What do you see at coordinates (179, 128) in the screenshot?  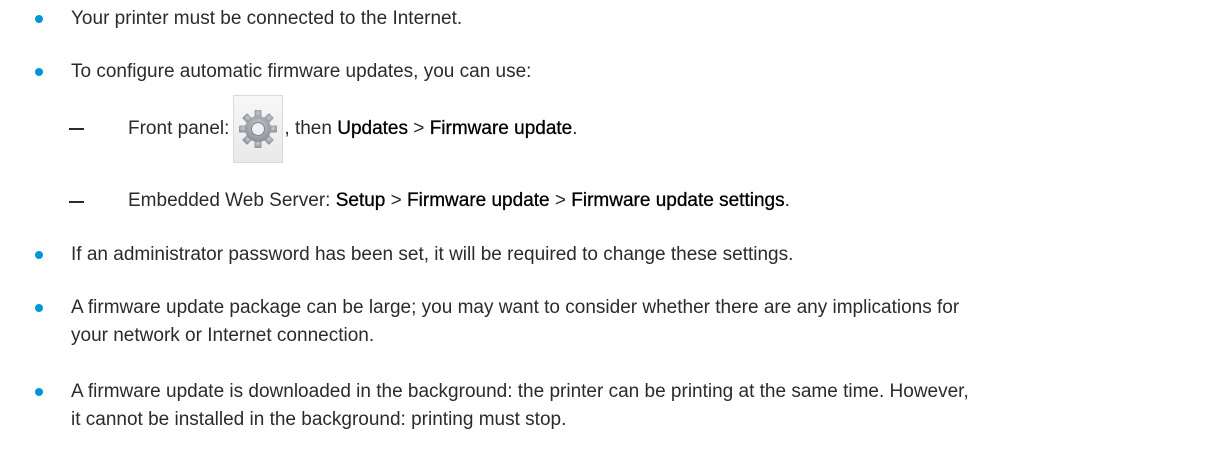 I see `front-panel-label: Front panel:` at bounding box center [179, 128].